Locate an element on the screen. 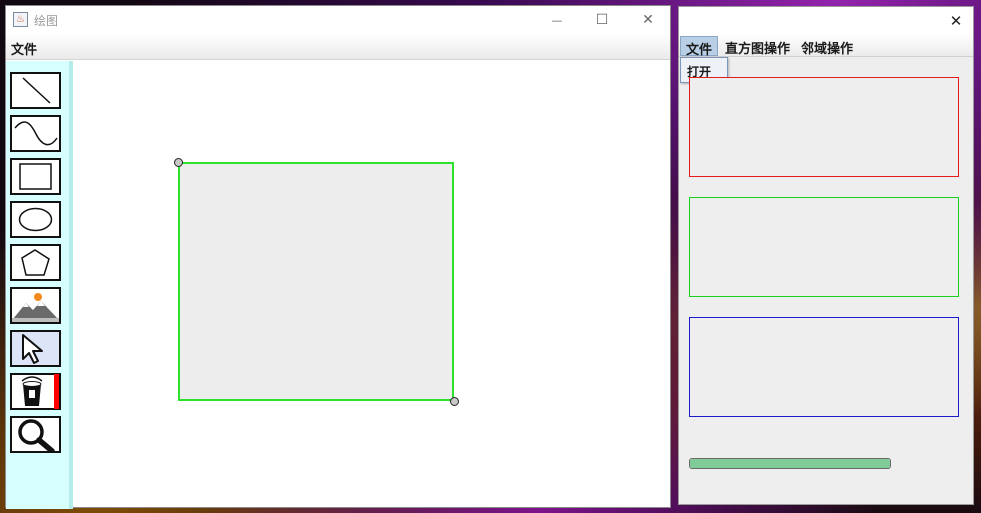  select-tool is located at coordinates (35, 348).